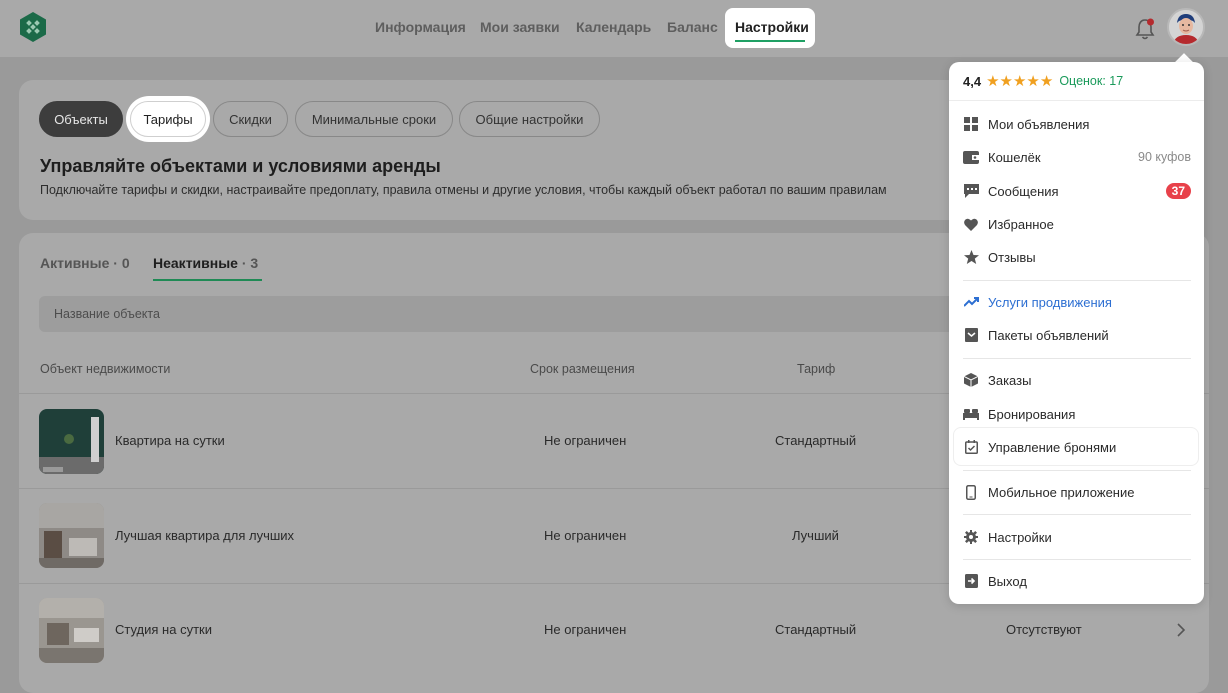  What do you see at coordinates (816, 369) in the screenshot?
I see `column-header-tariff: Тариф` at bounding box center [816, 369].